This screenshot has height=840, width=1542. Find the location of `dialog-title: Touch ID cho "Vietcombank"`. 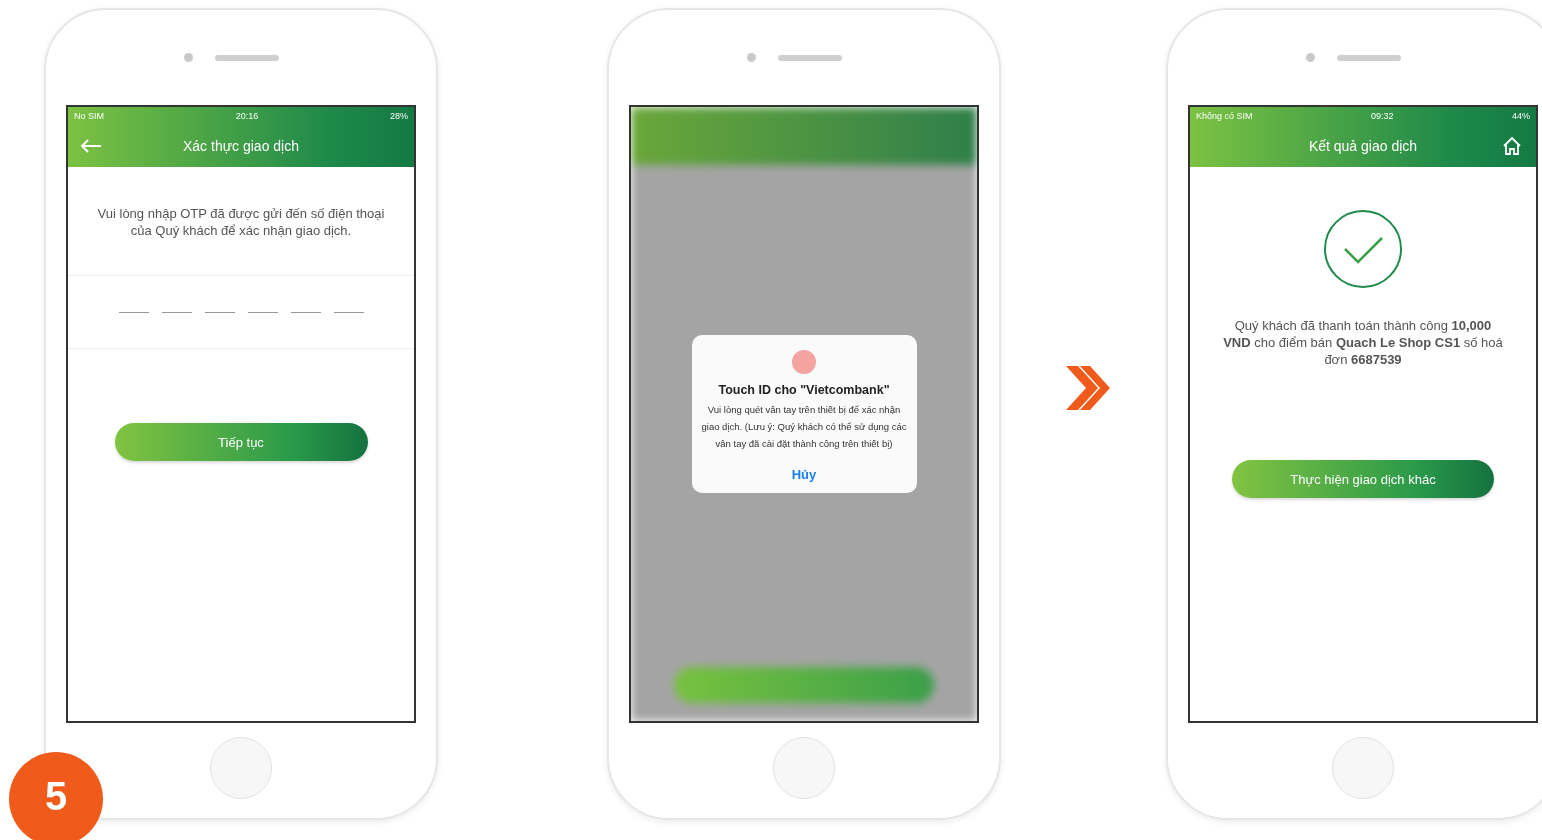

dialog-title: Touch ID cho "Vietcombank" is located at coordinates (804, 390).